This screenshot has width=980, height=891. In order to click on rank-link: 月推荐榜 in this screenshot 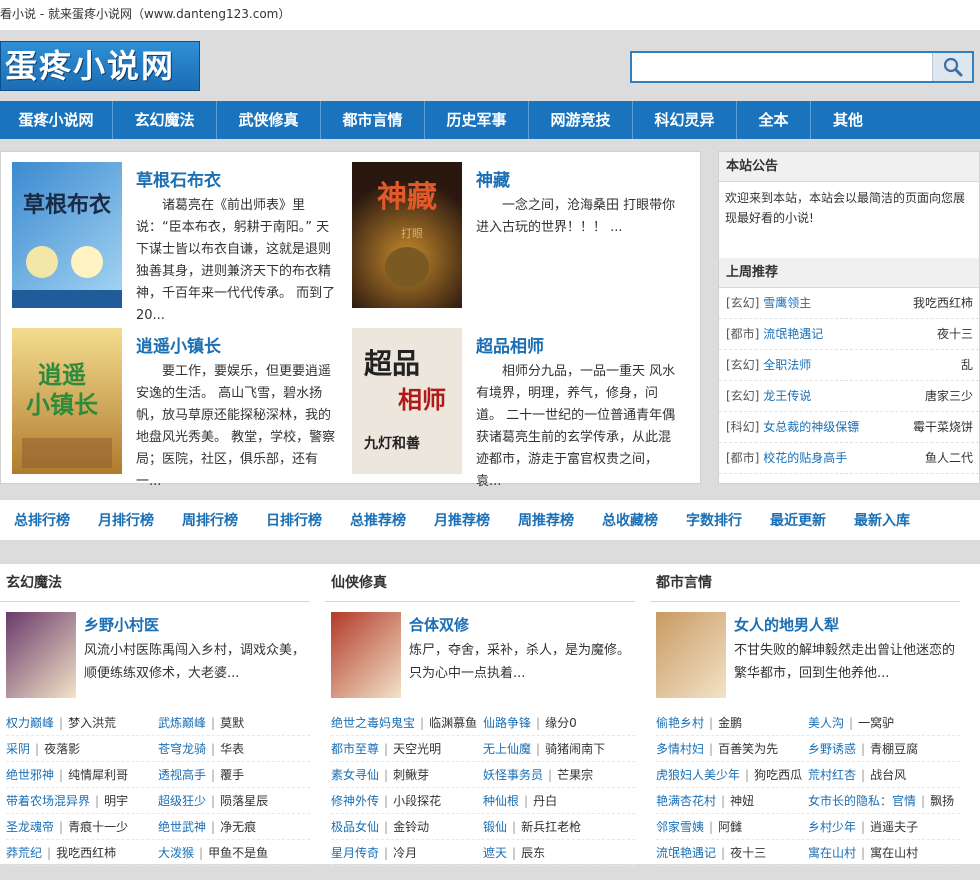, I will do `click(462, 520)`.